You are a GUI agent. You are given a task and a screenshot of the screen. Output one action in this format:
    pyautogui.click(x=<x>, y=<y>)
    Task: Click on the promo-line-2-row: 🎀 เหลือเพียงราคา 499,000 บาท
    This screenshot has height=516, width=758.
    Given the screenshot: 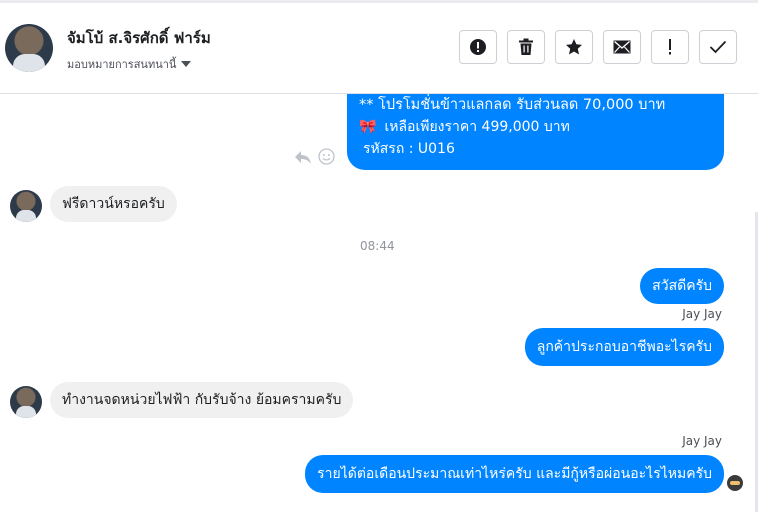 What is the action you would take?
    pyautogui.click(x=535, y=127)
    